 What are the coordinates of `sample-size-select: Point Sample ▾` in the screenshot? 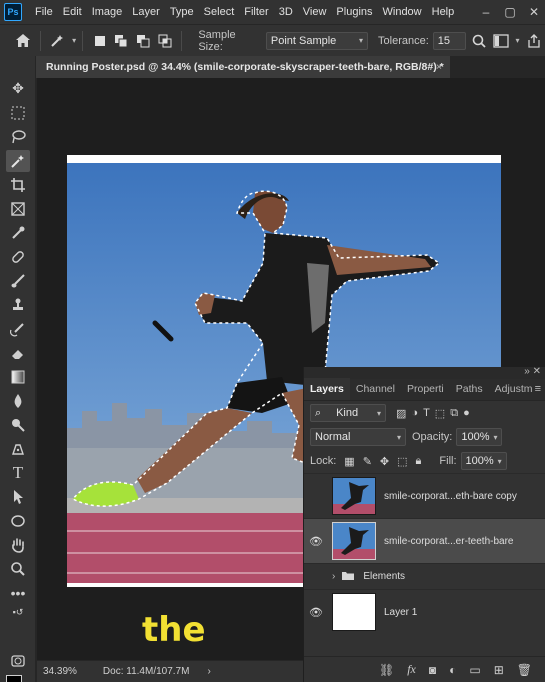 It's located at (317, 40).